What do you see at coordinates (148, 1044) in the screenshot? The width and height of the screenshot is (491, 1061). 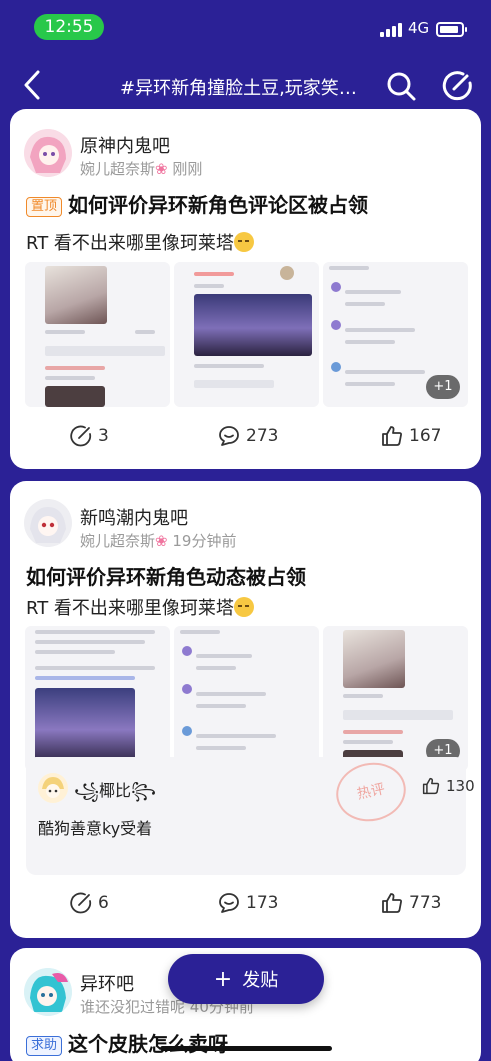 I see `post-title-text: 这个皮肤怎么卖呀` at bounding box center [148, 1044].